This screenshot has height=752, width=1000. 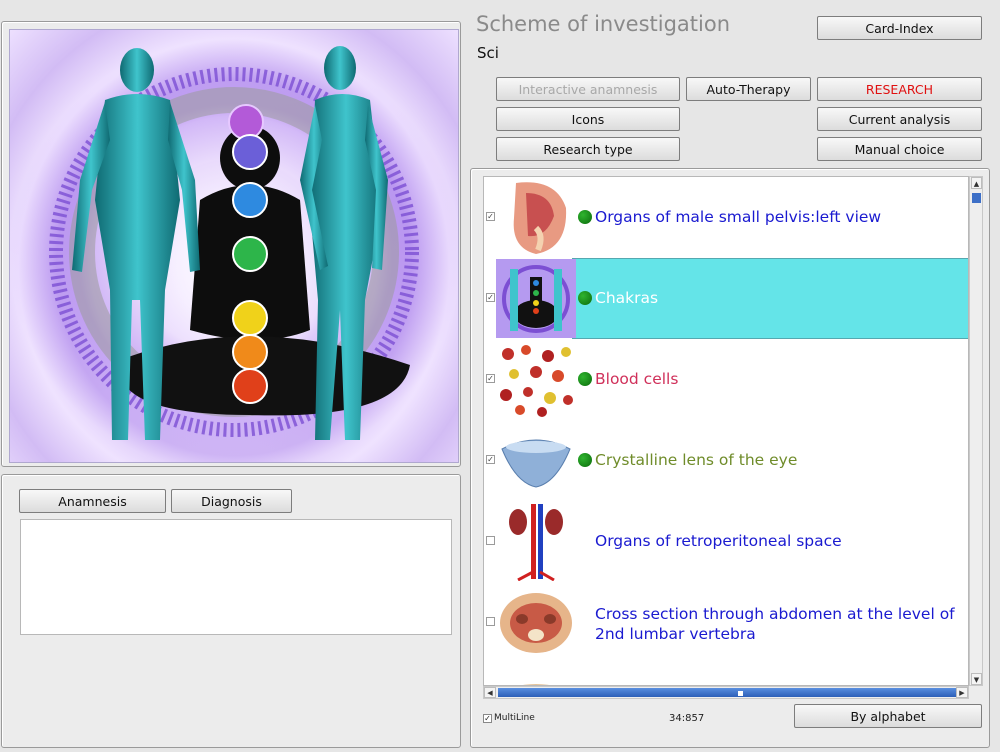 I want to click on scroll-up-icon: ▲, so click(x=976, y=183).